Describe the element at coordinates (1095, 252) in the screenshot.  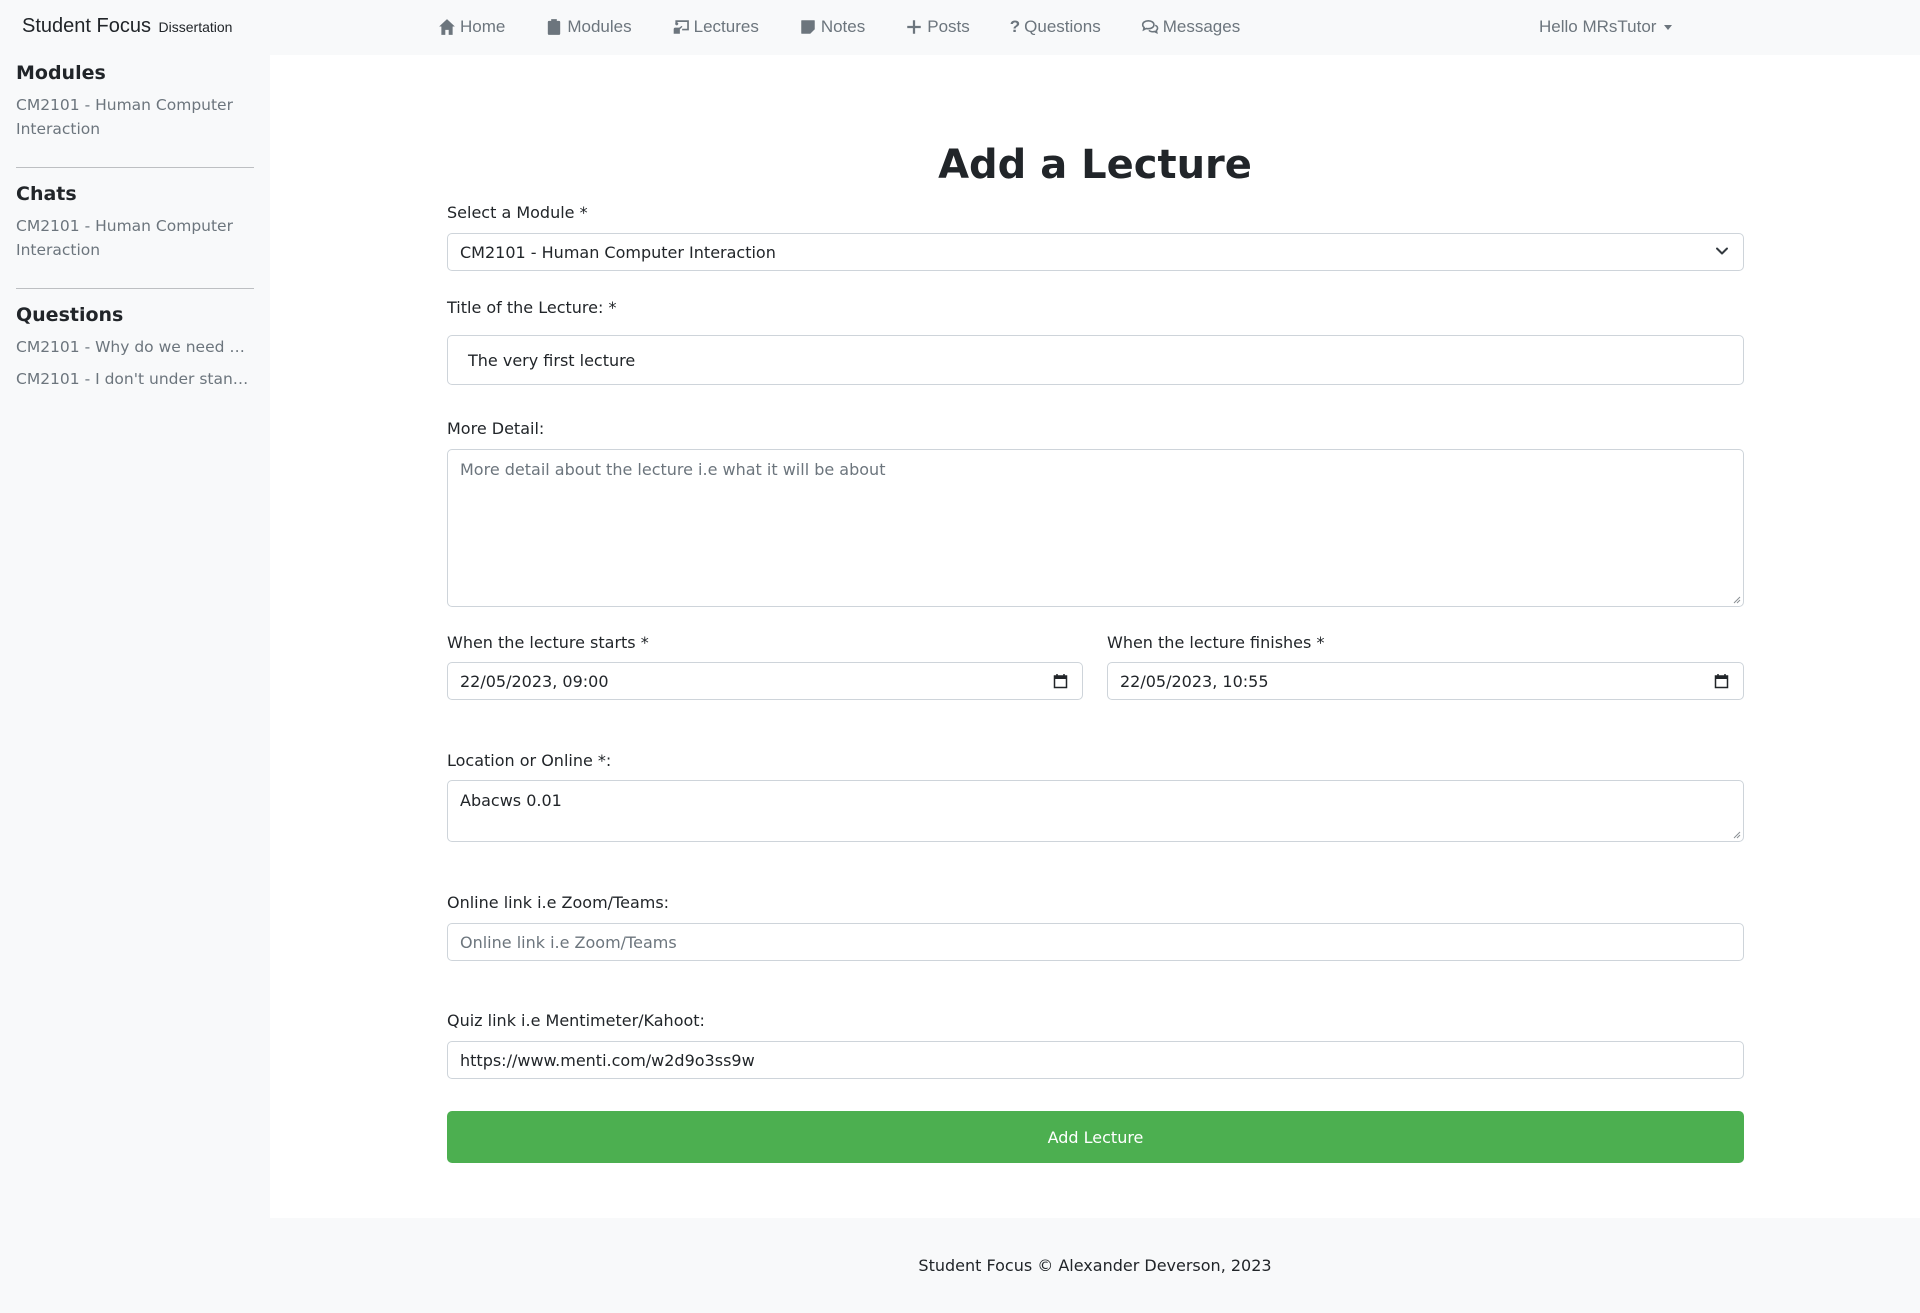
I see `module-select: CM2101 - Human Computer Interaction` at that location.